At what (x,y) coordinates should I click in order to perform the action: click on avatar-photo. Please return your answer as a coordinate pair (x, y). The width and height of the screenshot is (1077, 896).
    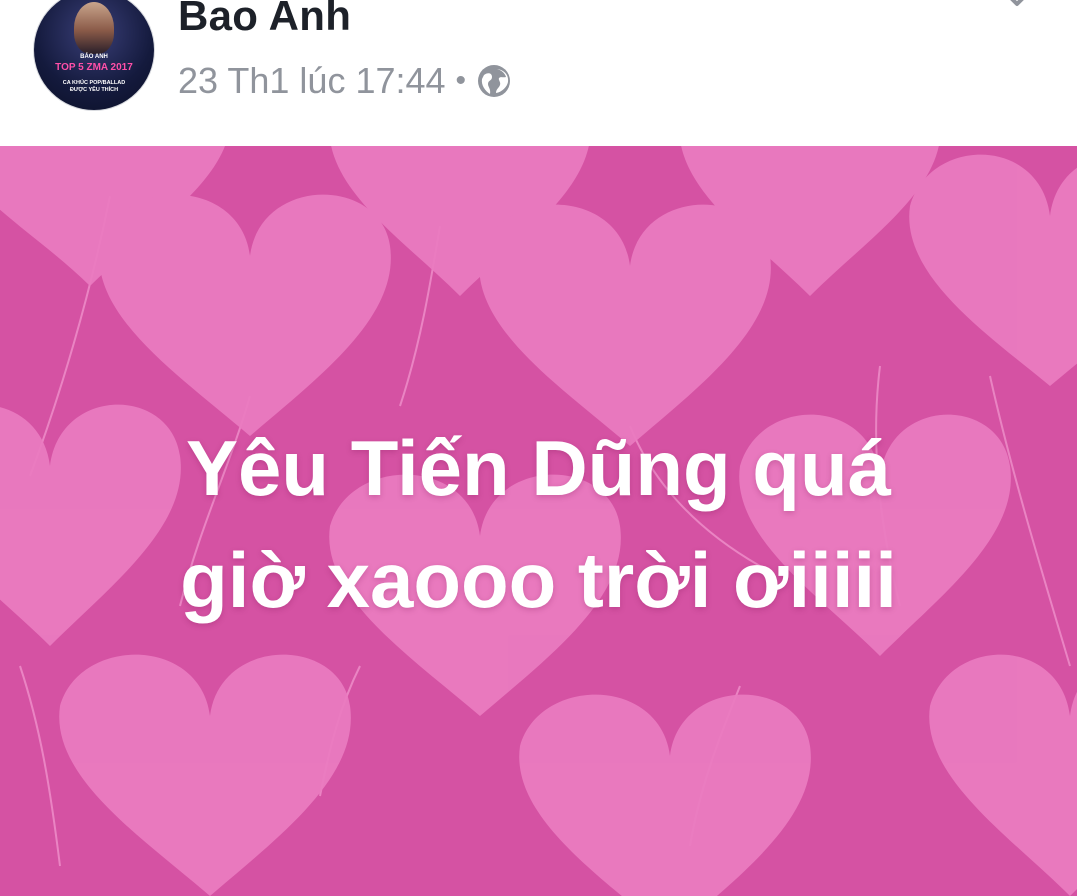
    Looking at the image, I should click on (94, 28).